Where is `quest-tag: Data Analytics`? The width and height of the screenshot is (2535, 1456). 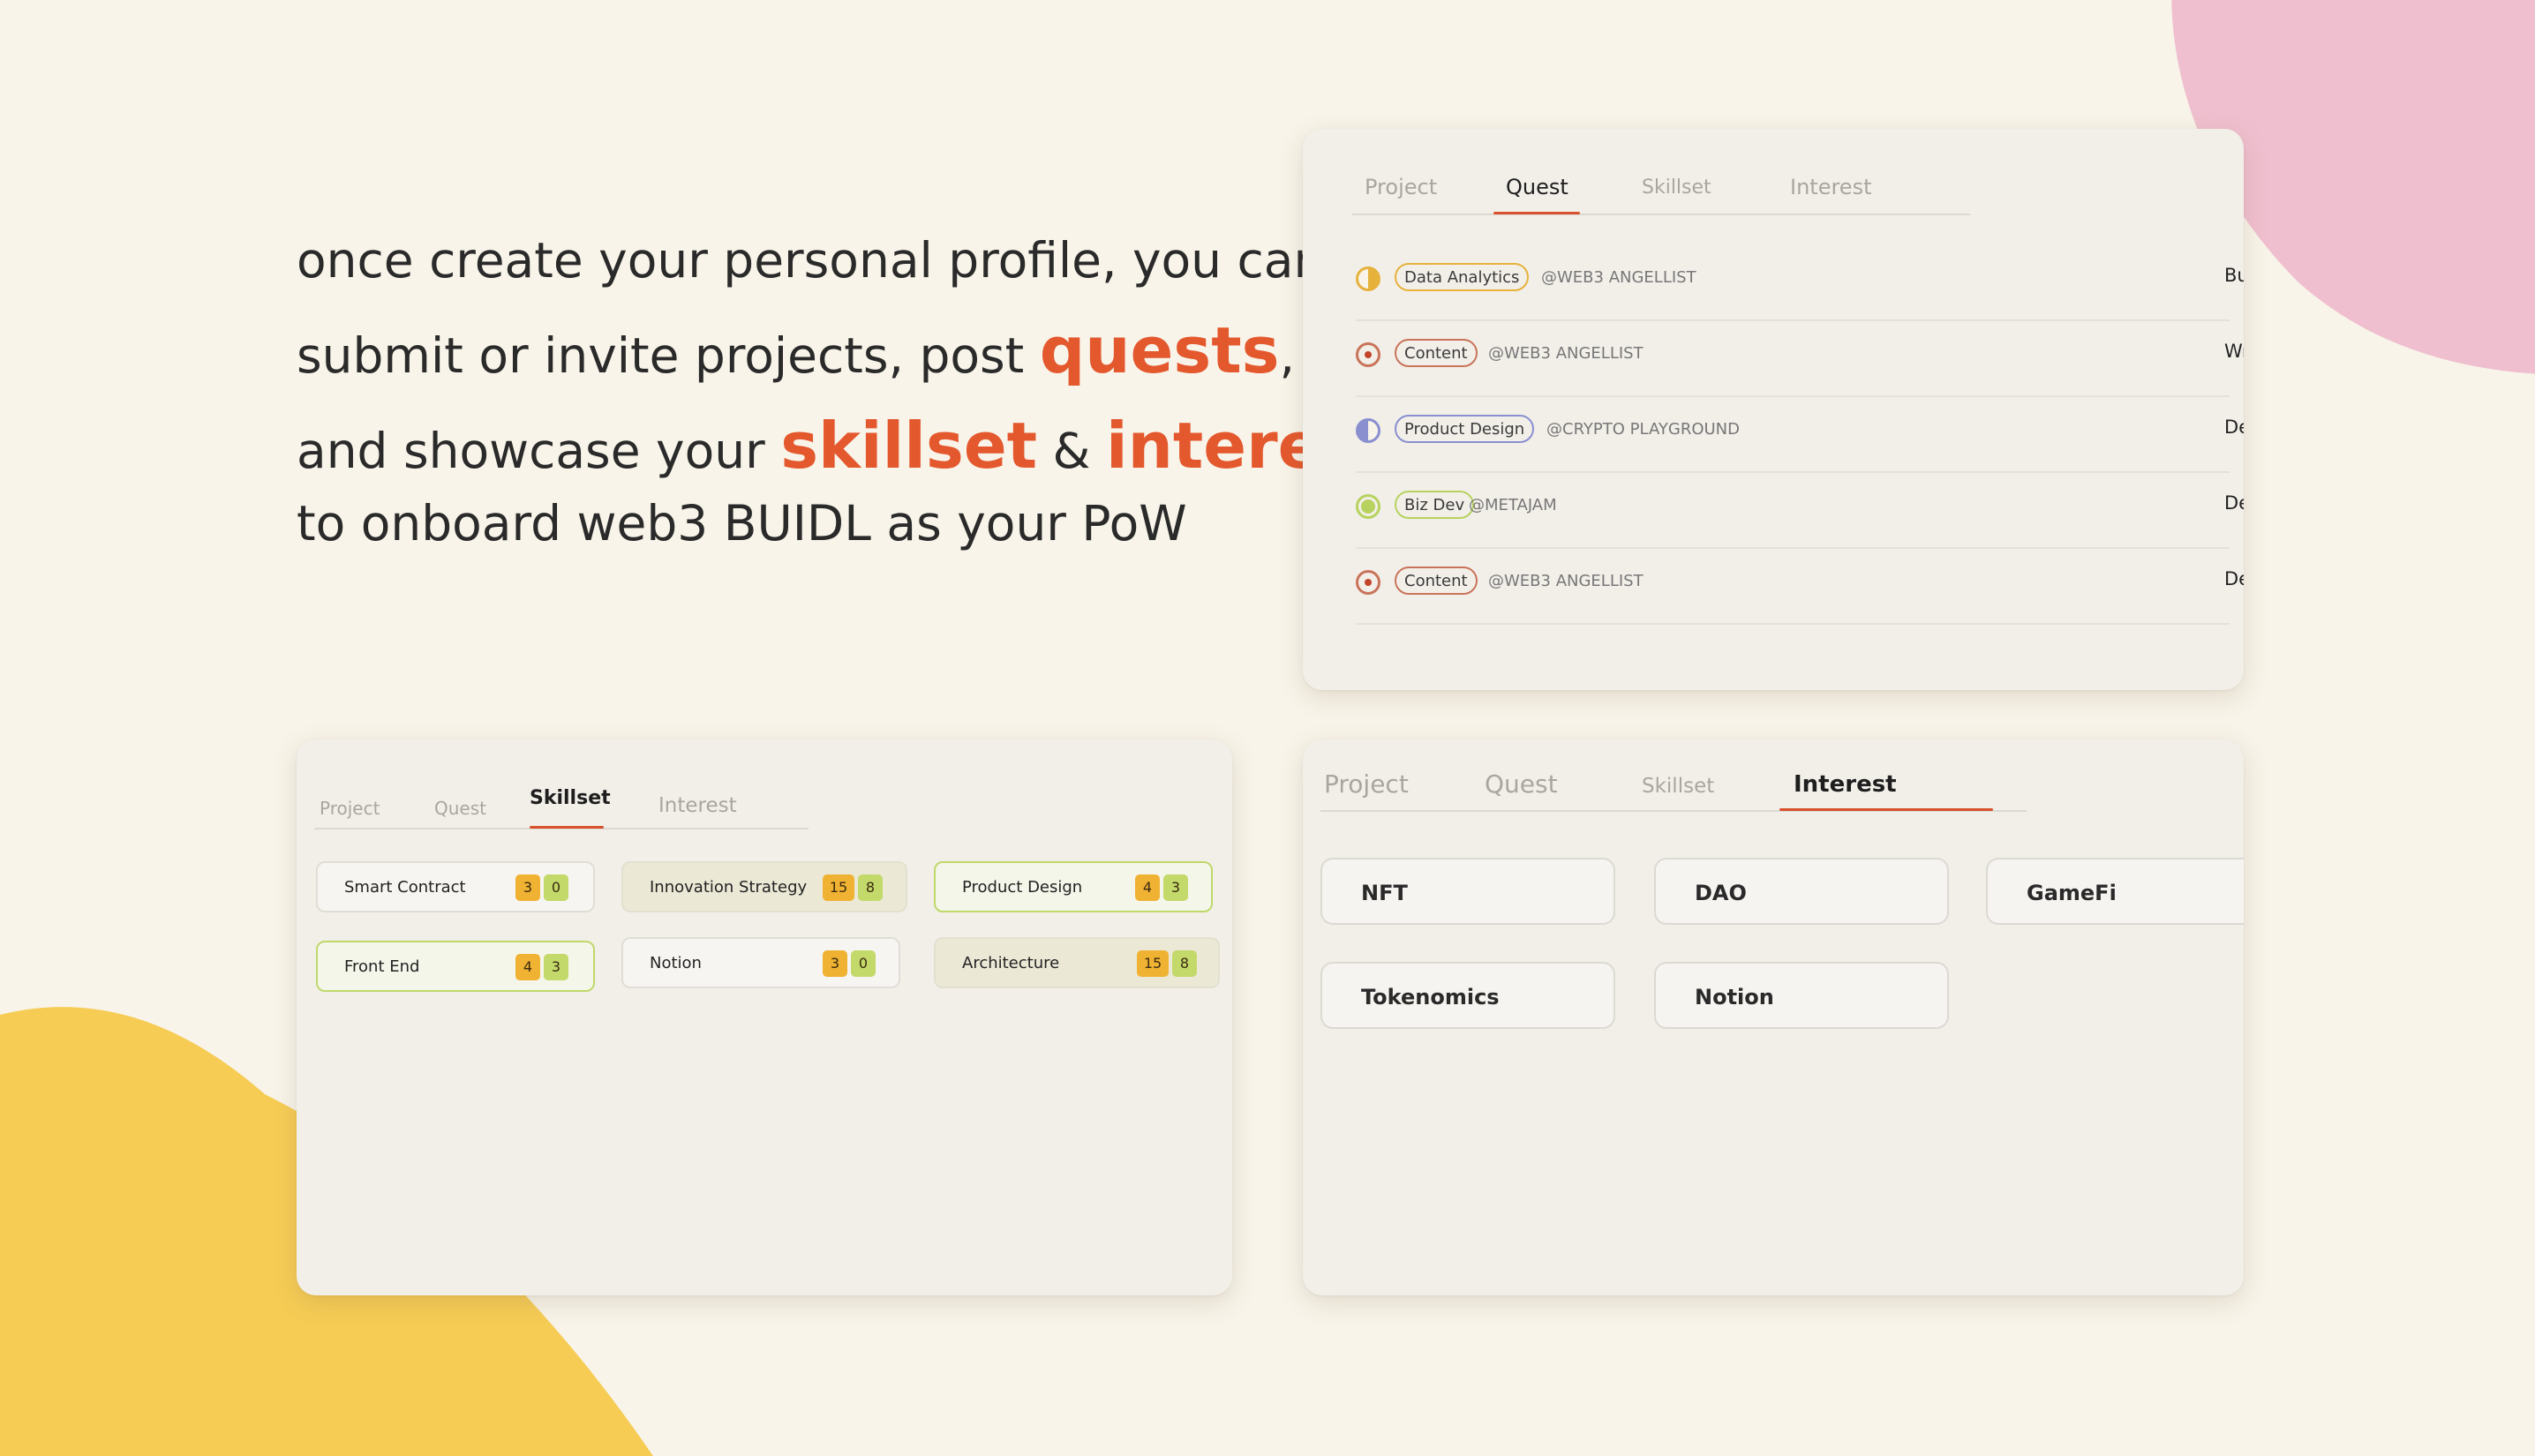
quest-tag: Data Analytics is located at coordinates (1462, 277).